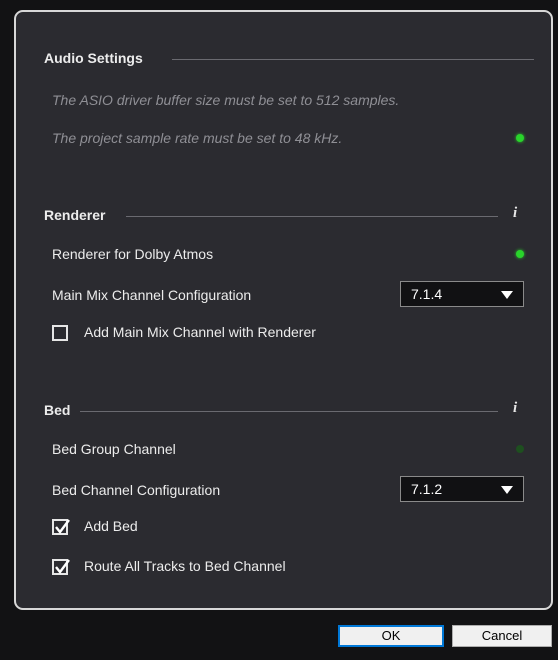 This screenshot has height=660, width=558. I want to click on renderer-heading: Renderer, so click(75, 215).